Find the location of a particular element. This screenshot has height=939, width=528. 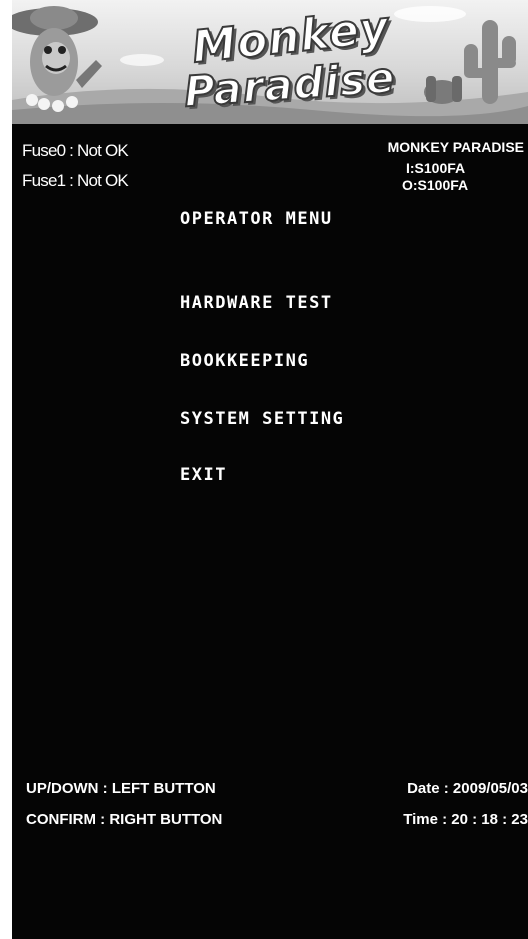

up-down-help-text: UP/DOWN : LEFT BUTTON is located at coordinates (121, 788).